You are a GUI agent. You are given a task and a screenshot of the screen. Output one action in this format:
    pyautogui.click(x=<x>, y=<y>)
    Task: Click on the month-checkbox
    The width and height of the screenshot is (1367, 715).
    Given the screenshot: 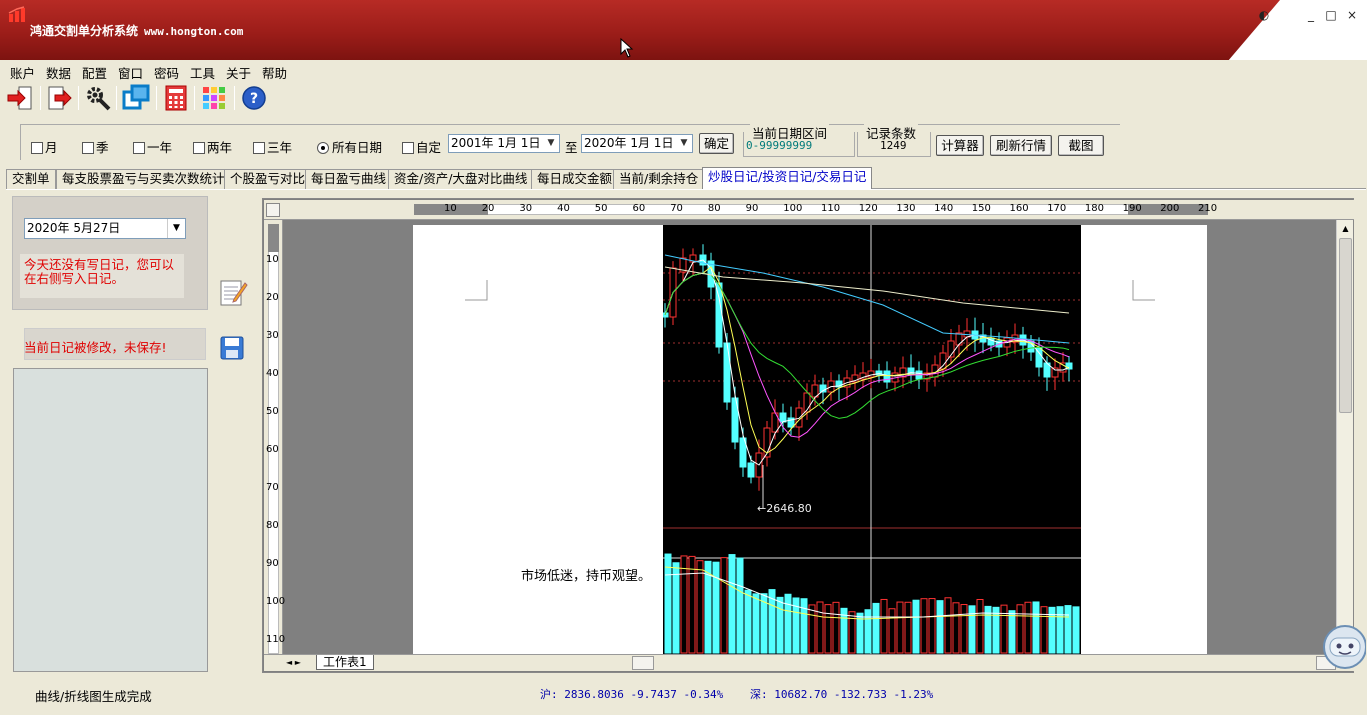 What is the action you would take?
    pyautogui.click(x=37, y=148)
    